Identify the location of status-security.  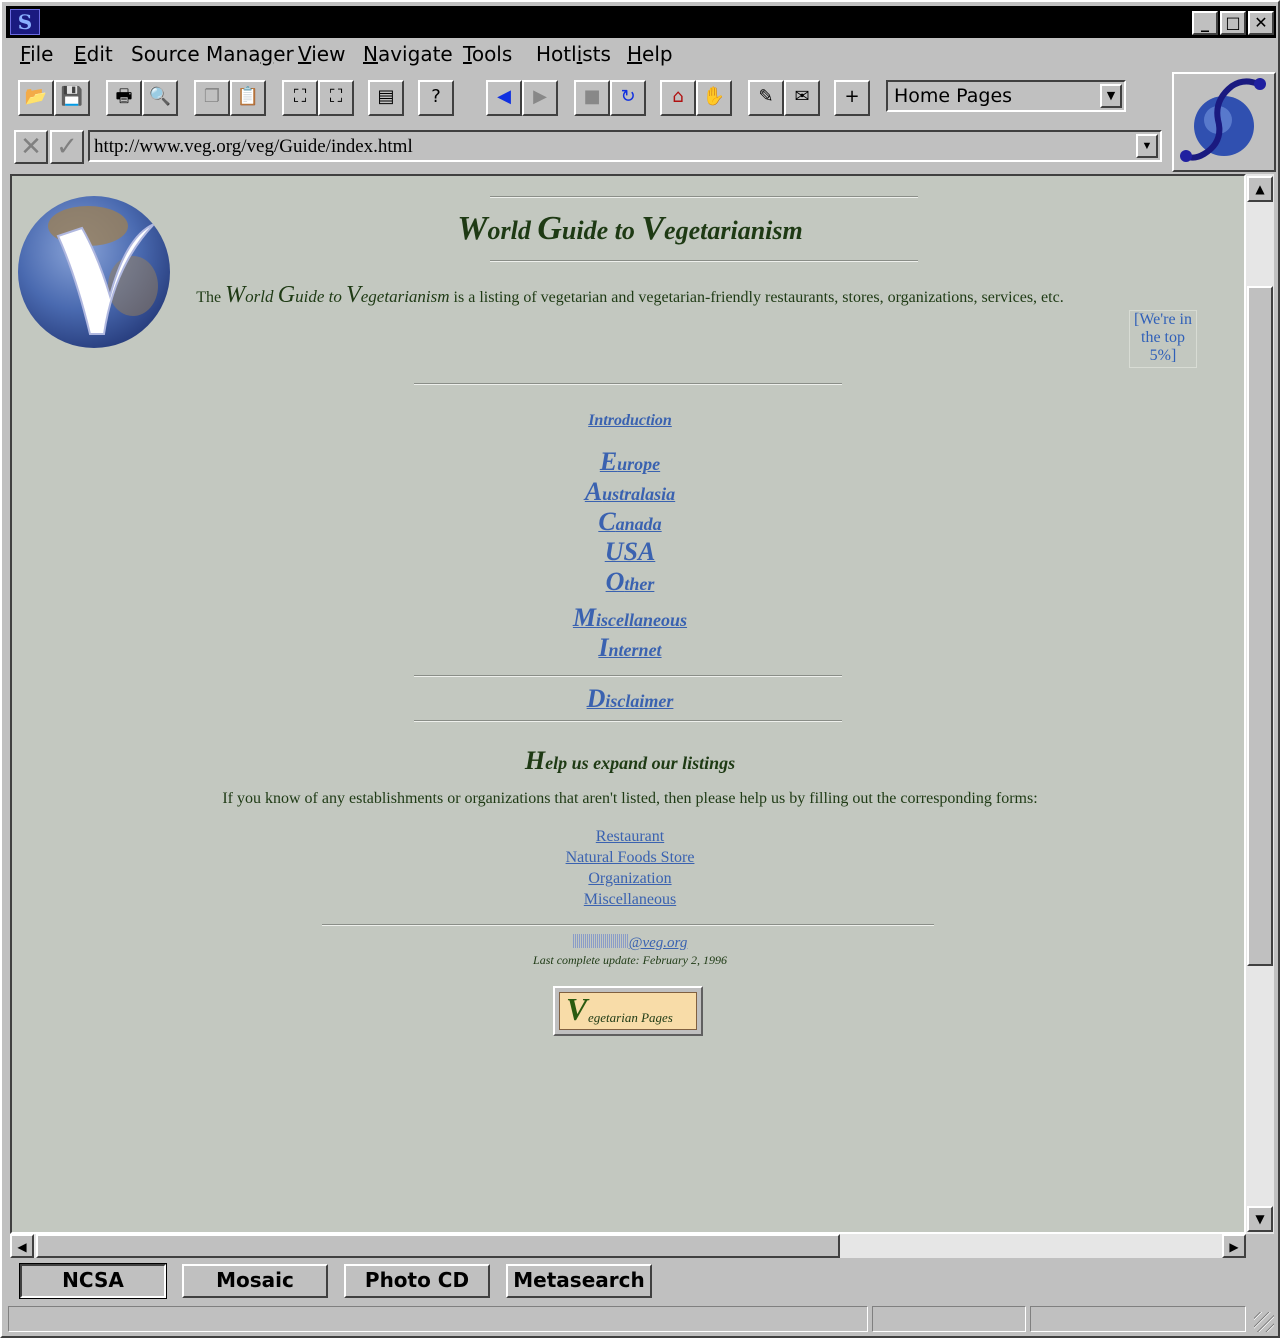
(1138, 1319).